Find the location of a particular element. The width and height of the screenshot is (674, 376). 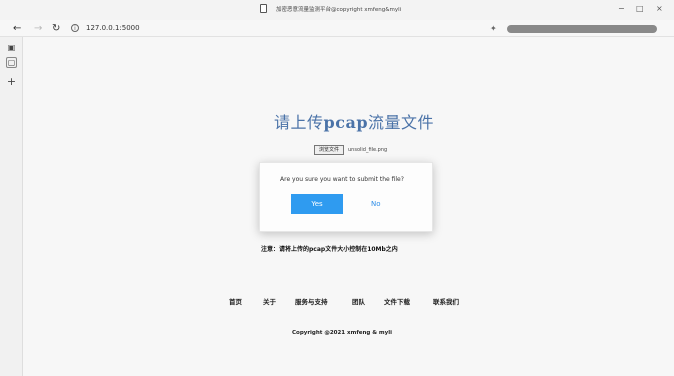

footer-link-service: 服务与支持 is located at coordinates (311, 301).